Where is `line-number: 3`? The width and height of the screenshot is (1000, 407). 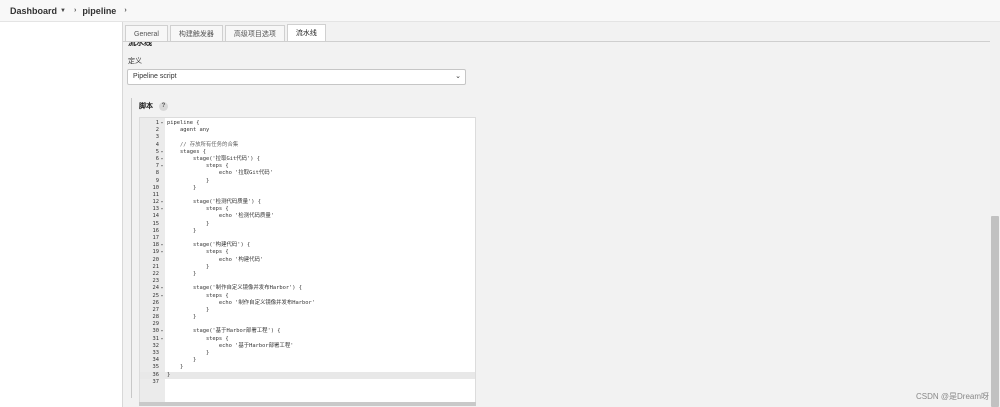
line-number: 3 is located at coordinates (157, 137).